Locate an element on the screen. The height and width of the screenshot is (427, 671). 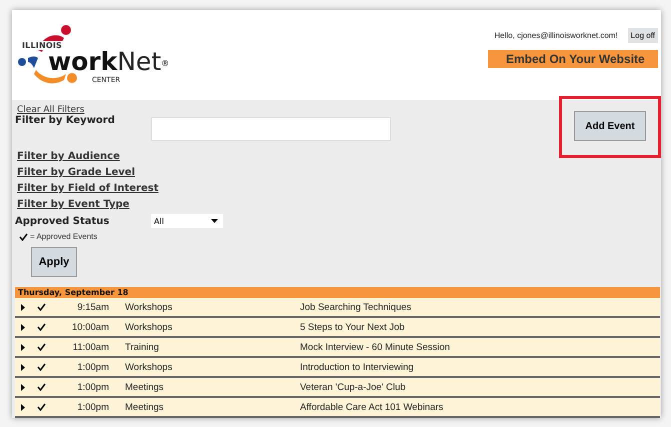
filter-link: Filter by Event Type is located at coordinates (204, 204).